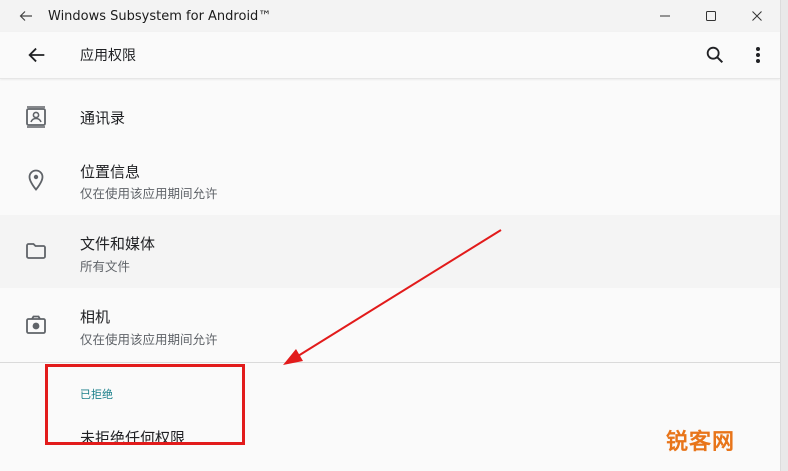 Image resolution: width=788 pixels, height=471 pixels. I want to click on minimize-button, so click(665, 16).